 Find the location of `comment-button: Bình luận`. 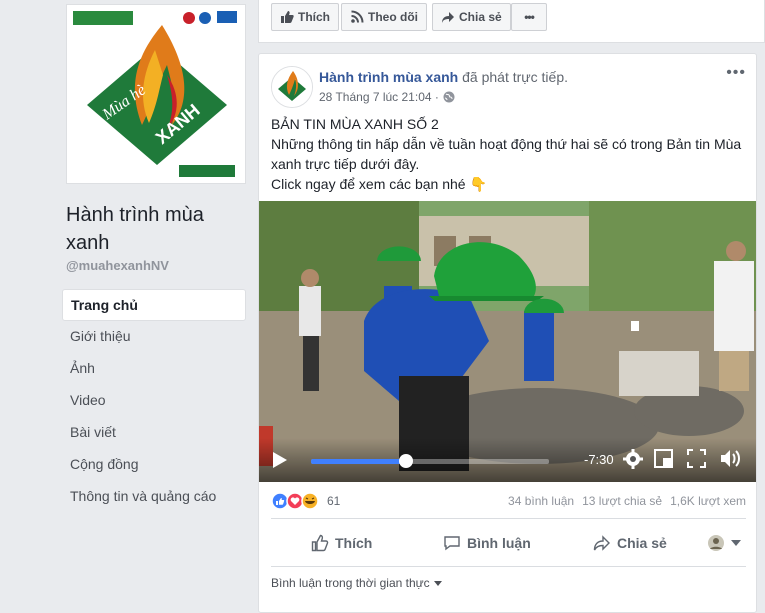

comment-button: Bình luận is located at coordinates (487, 543).